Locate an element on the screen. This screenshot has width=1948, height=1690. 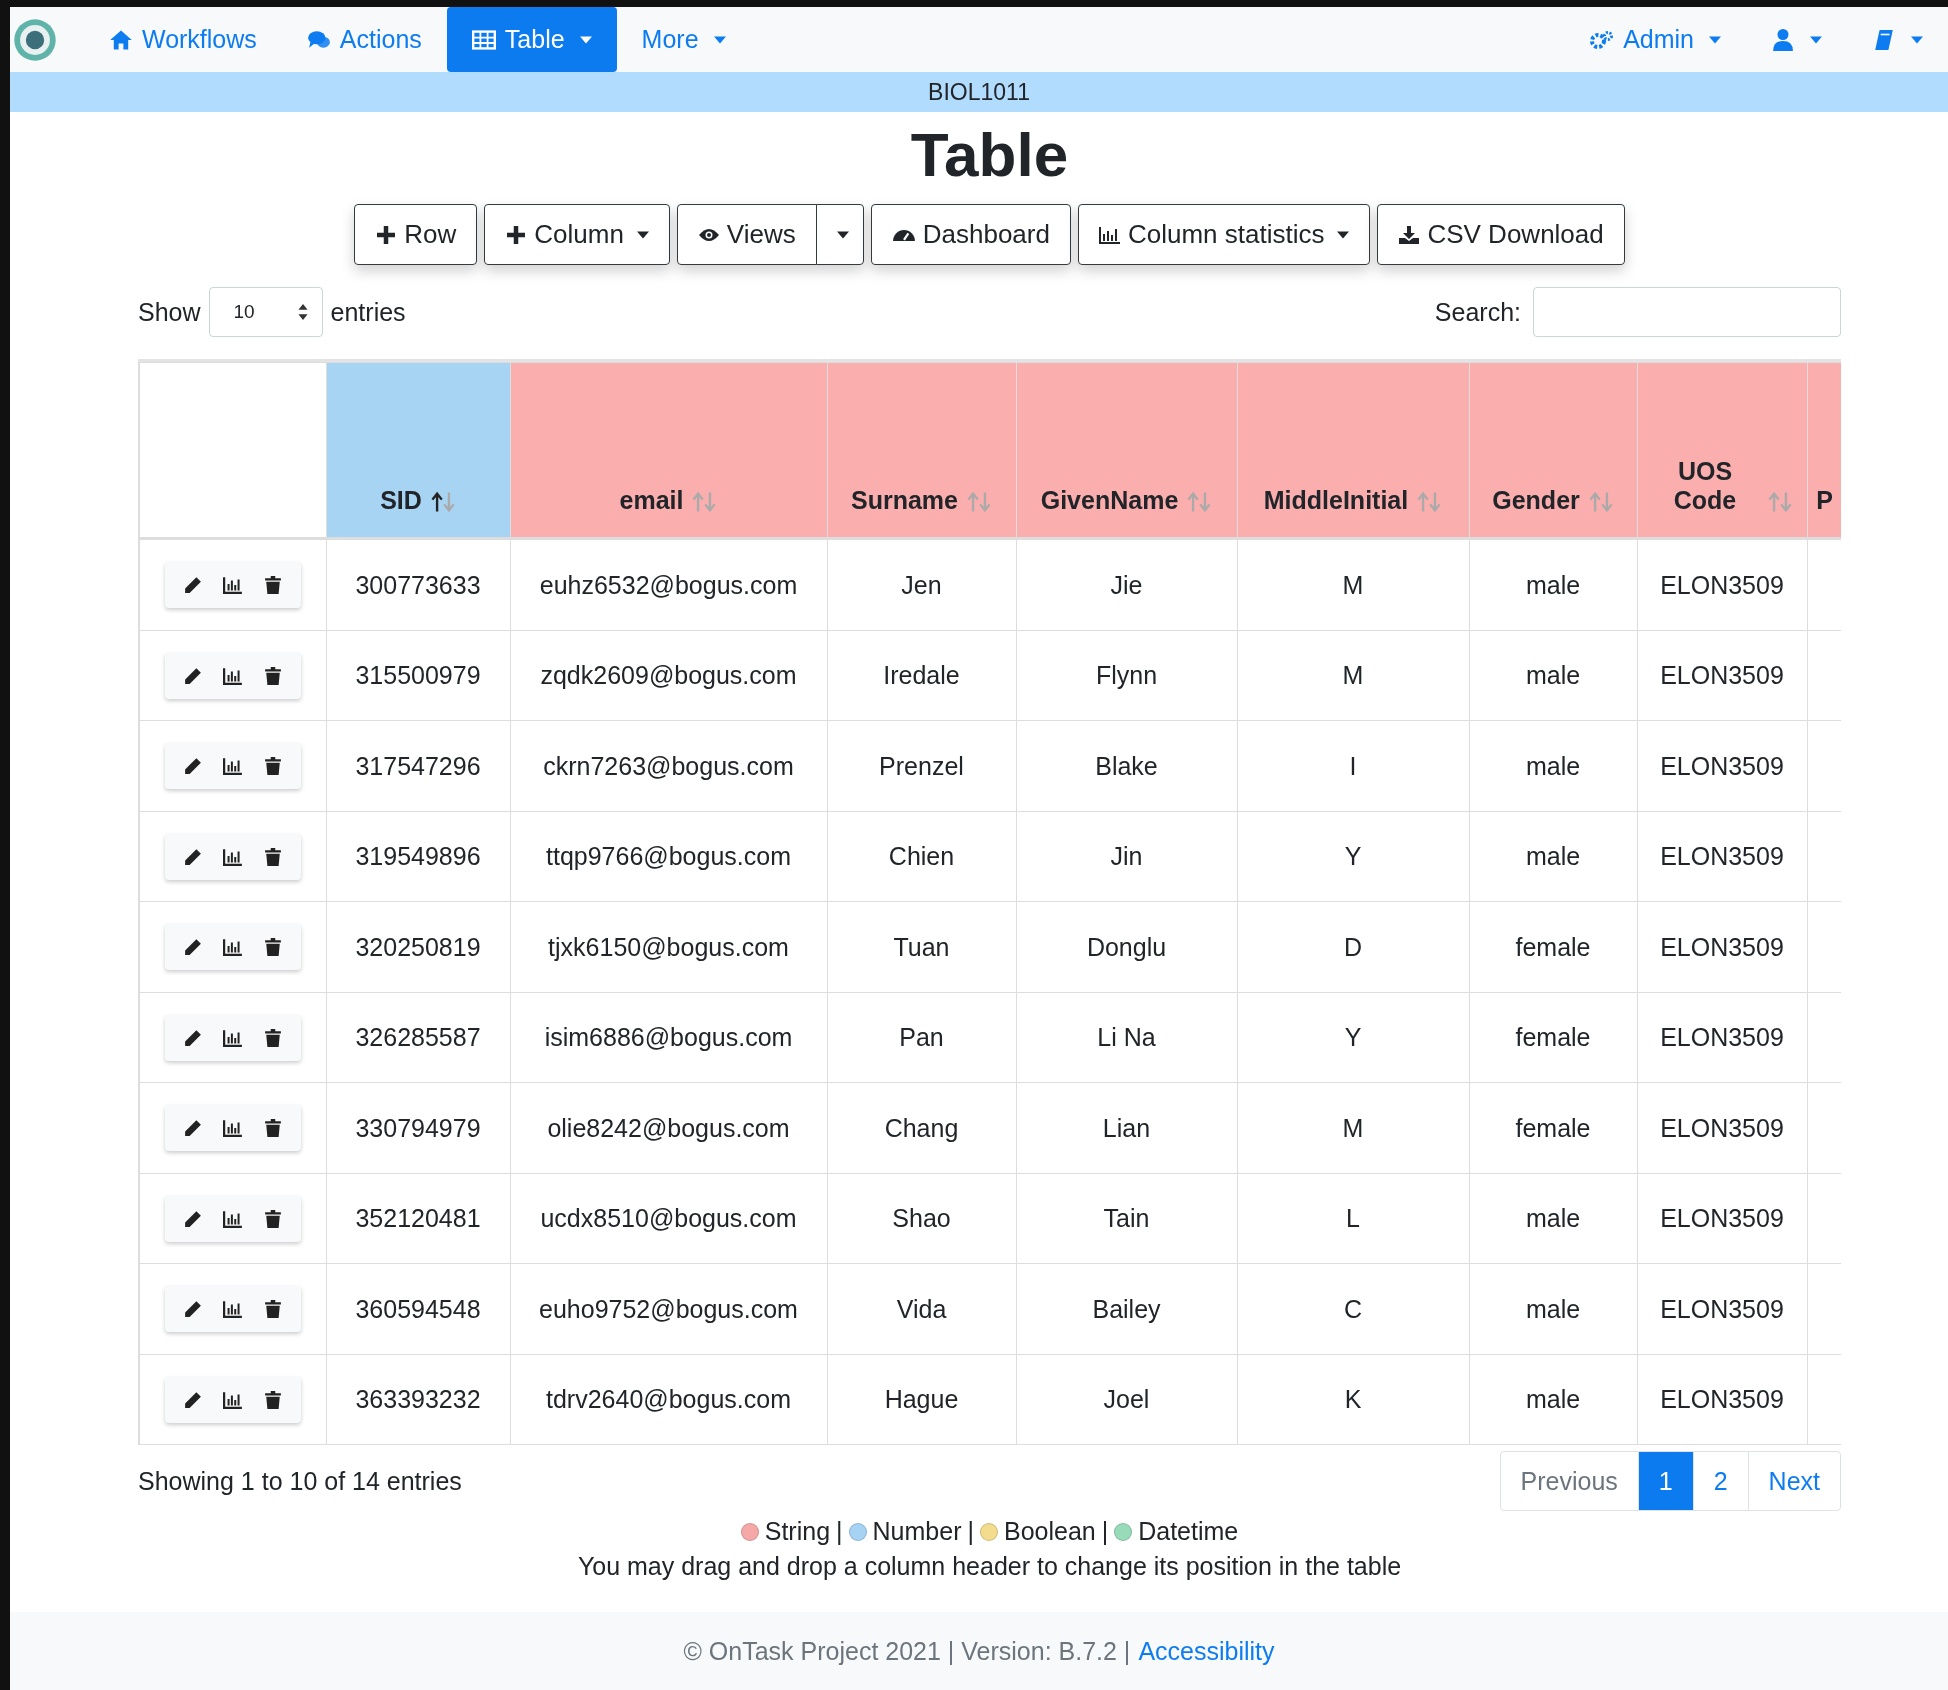
table-cell: ckrn7263@bogus.com is located at coordinates (668, 765).